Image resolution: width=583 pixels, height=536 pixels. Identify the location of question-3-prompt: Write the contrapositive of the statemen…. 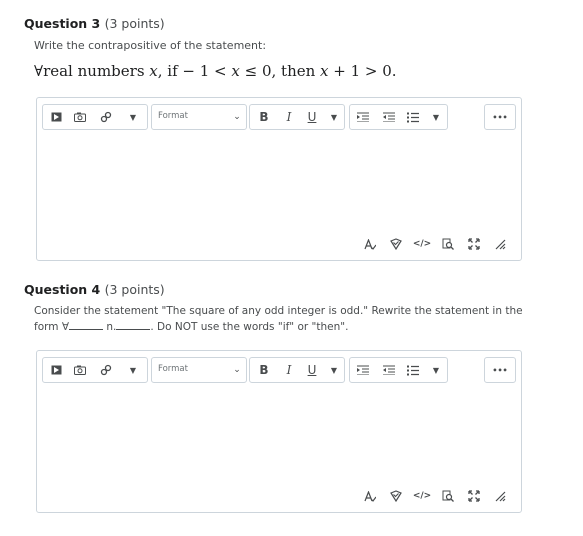
(150, 45).